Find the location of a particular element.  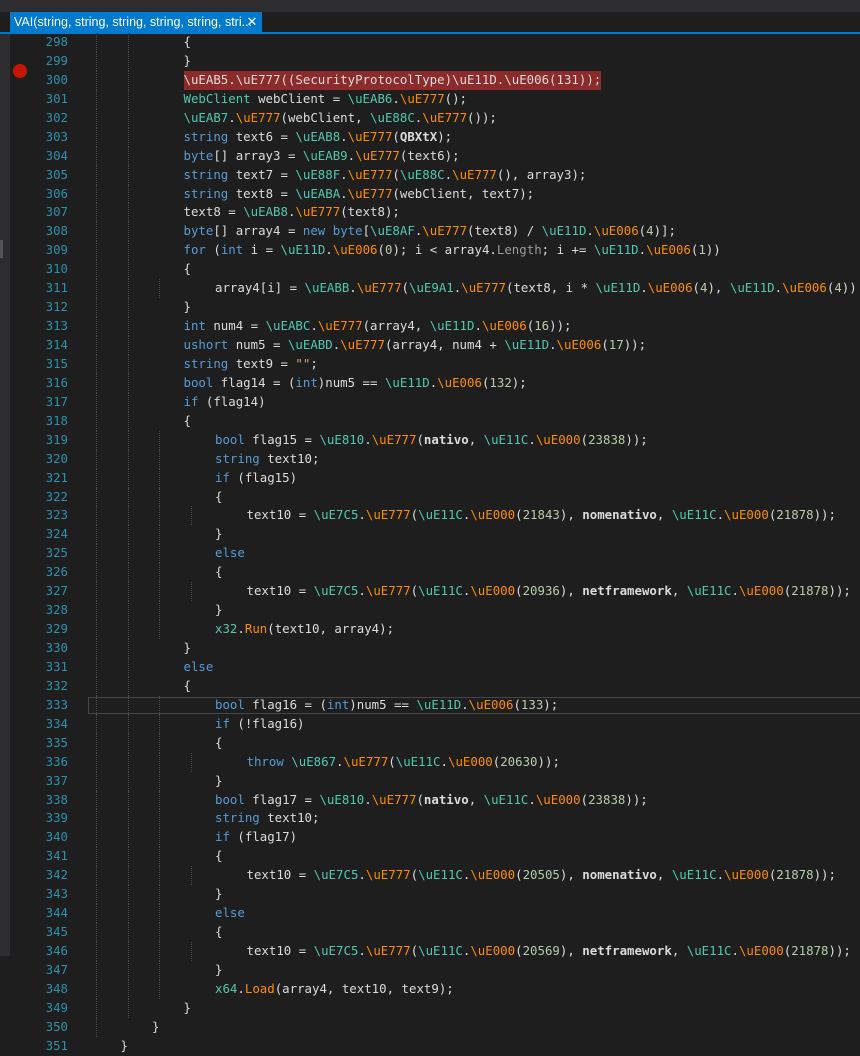

code-line: 310 { is located at coordinates (430, 270).